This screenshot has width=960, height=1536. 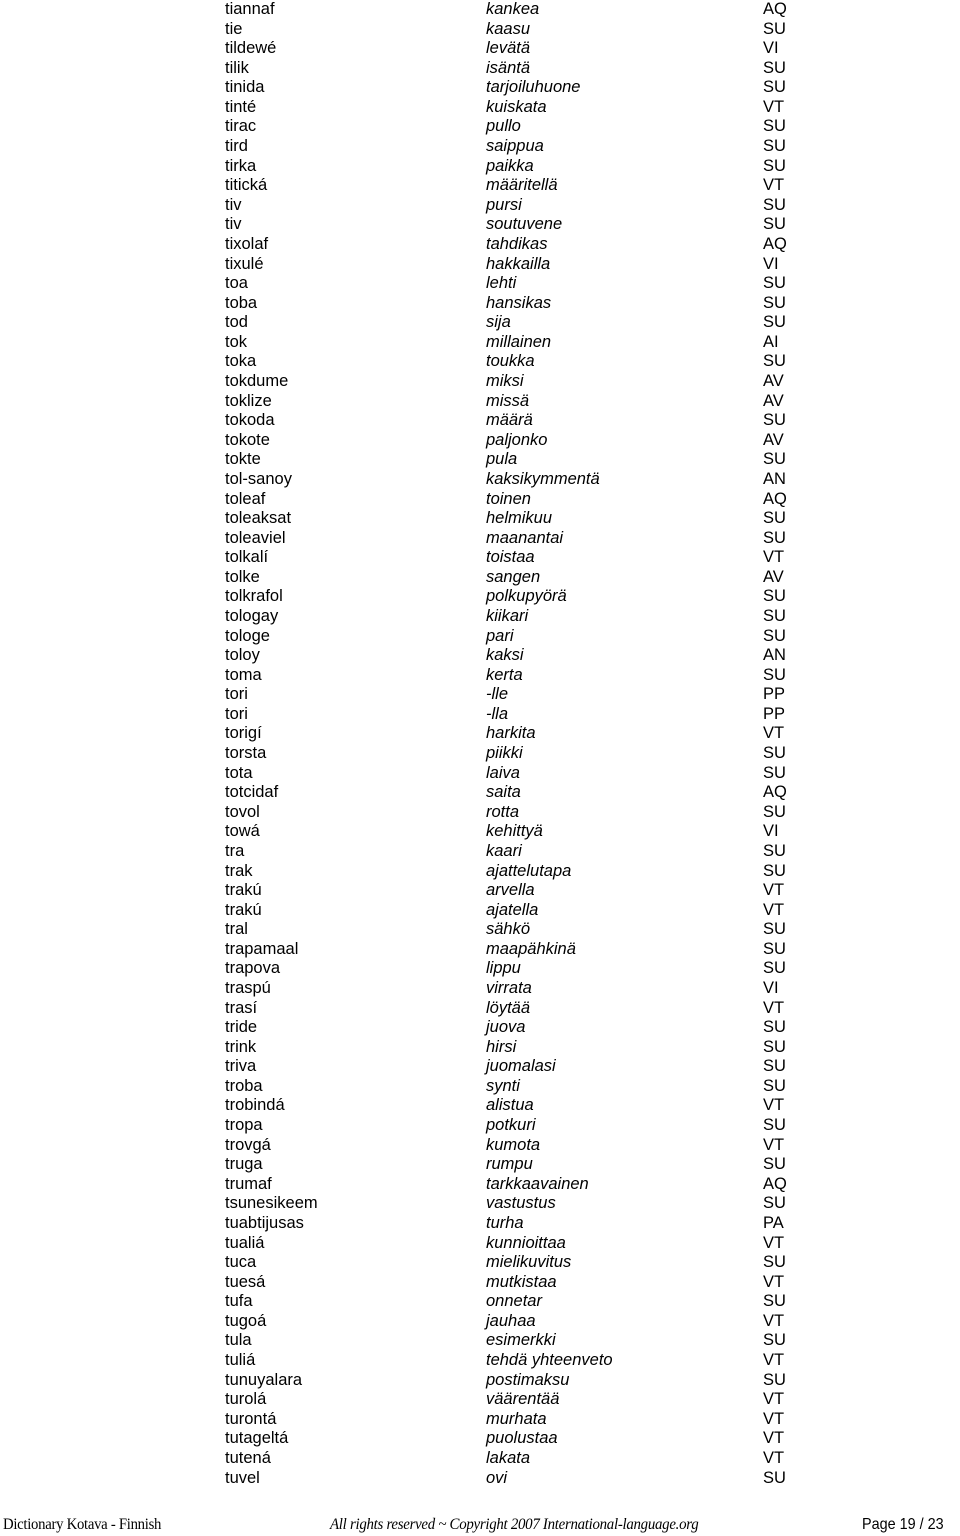 I want to click on finnish-translation: saippua, so click(x=515, y=146).